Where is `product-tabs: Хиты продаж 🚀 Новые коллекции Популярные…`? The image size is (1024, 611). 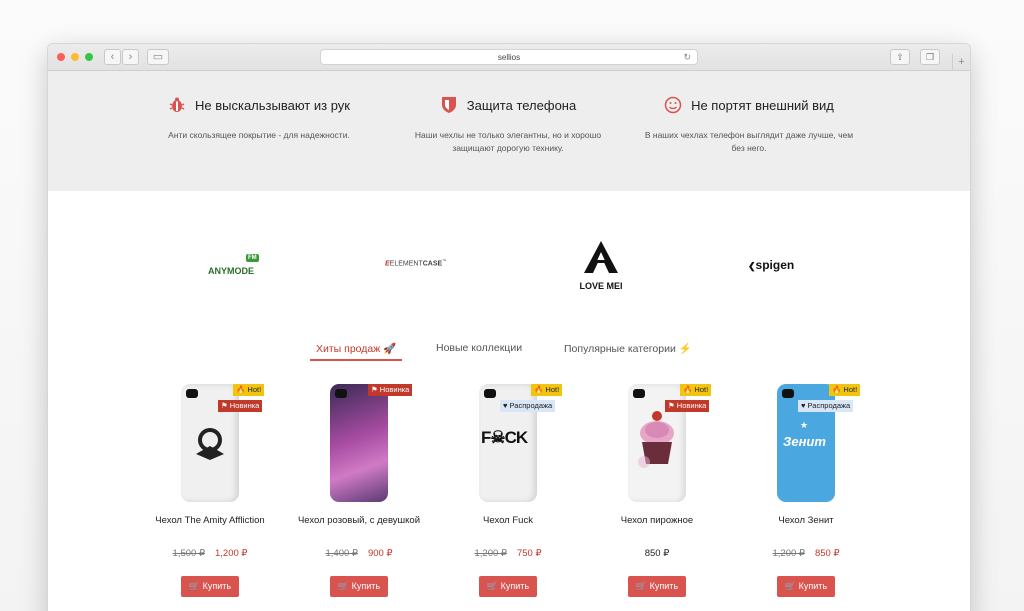
product-tabs: Хиты продаж 🚀 Новые коллекции Популярные… is located at coordinates (509, 352).